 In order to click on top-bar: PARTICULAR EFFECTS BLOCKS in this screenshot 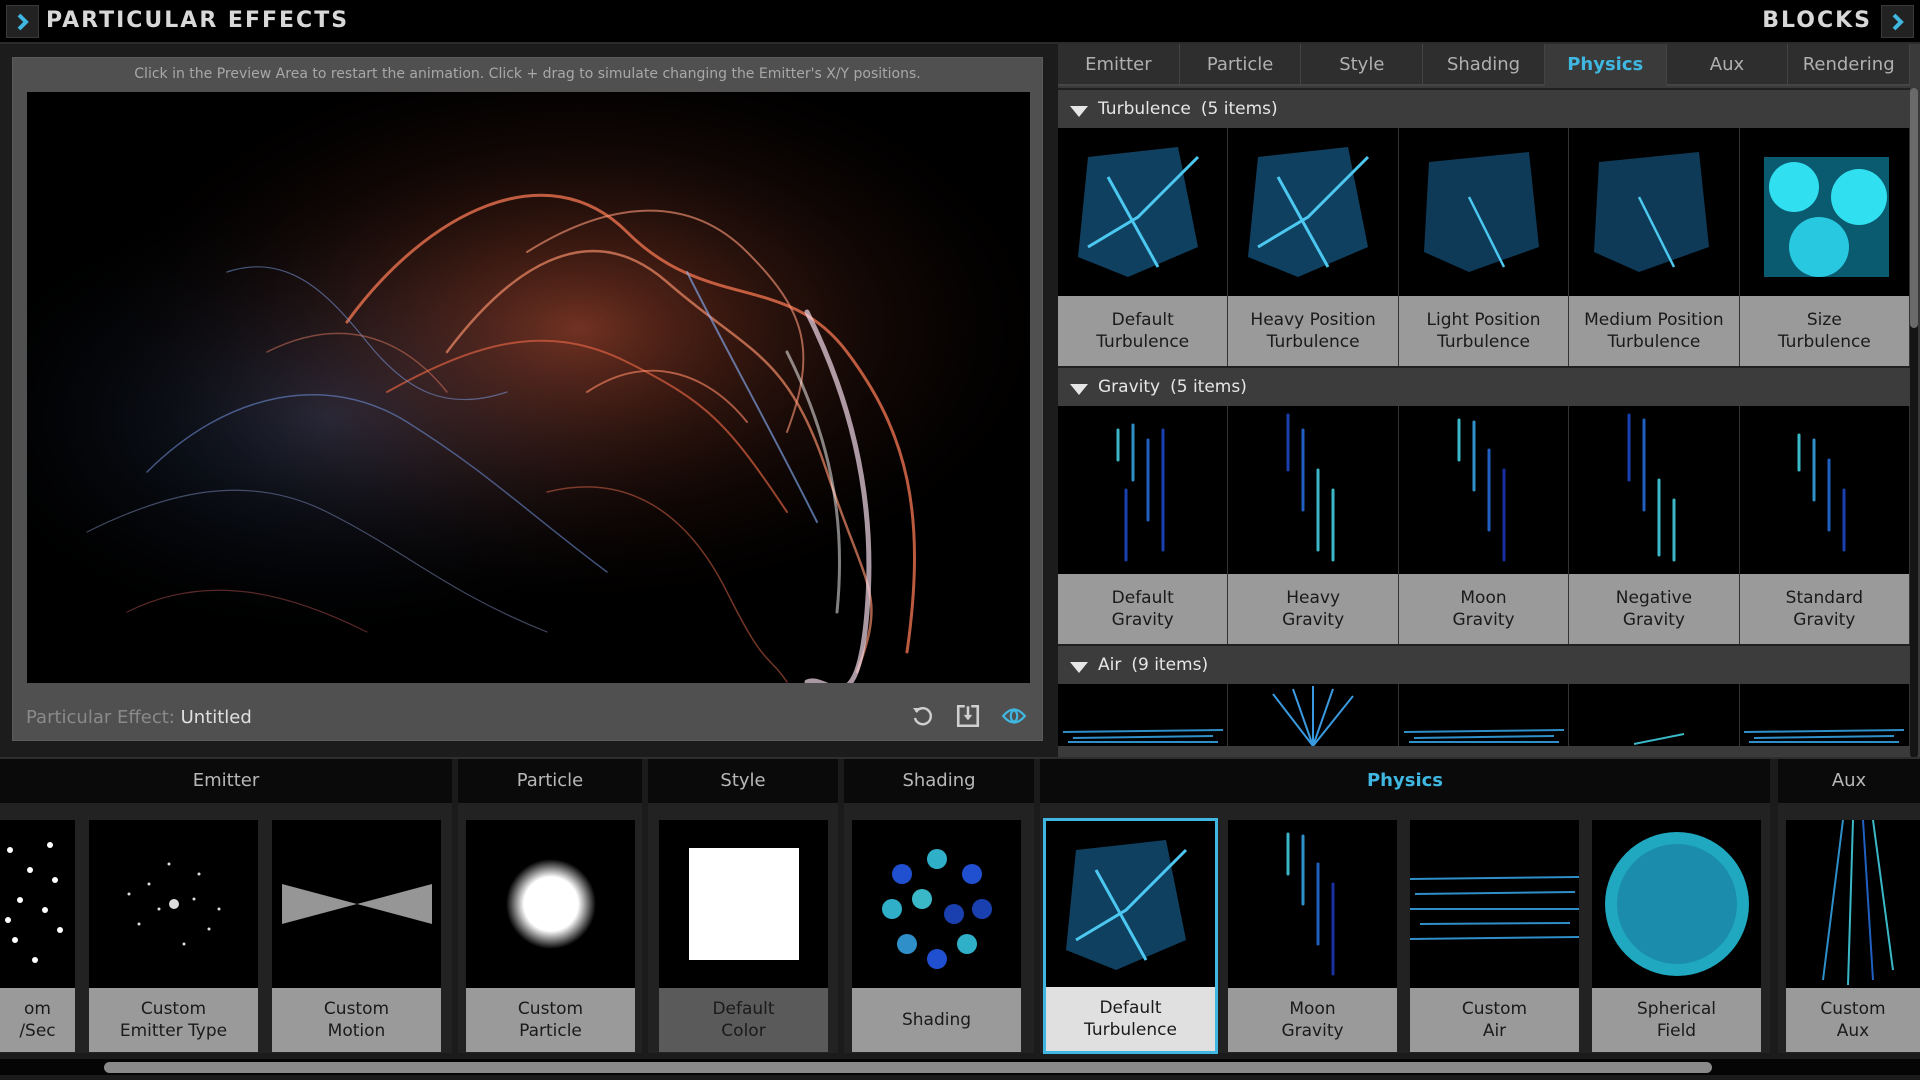, I will do `click(960, 22)`.